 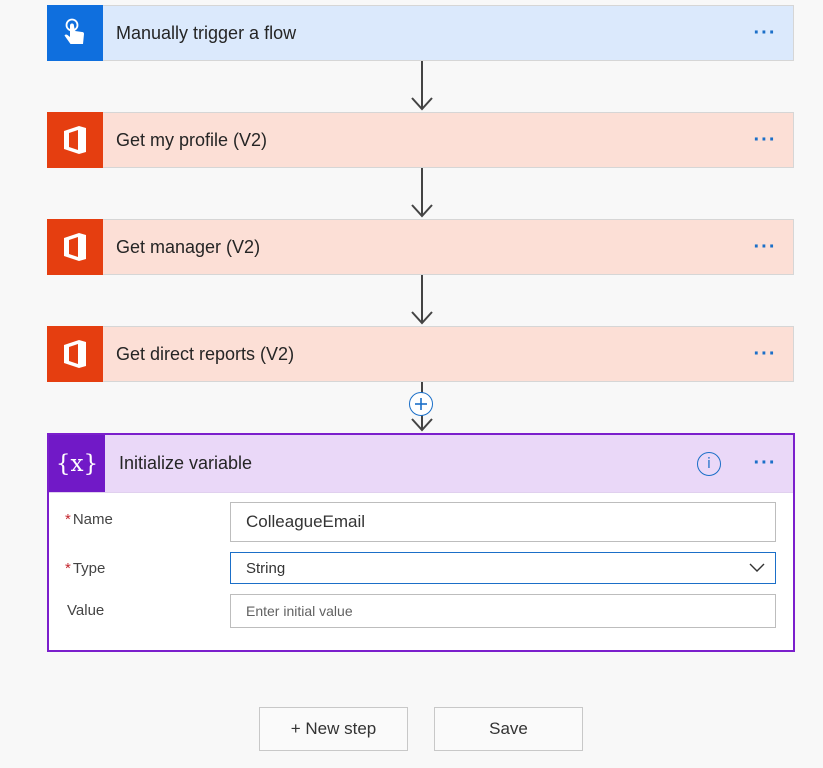 I want to click on type-label: * Type, so click(x=85, y=568).